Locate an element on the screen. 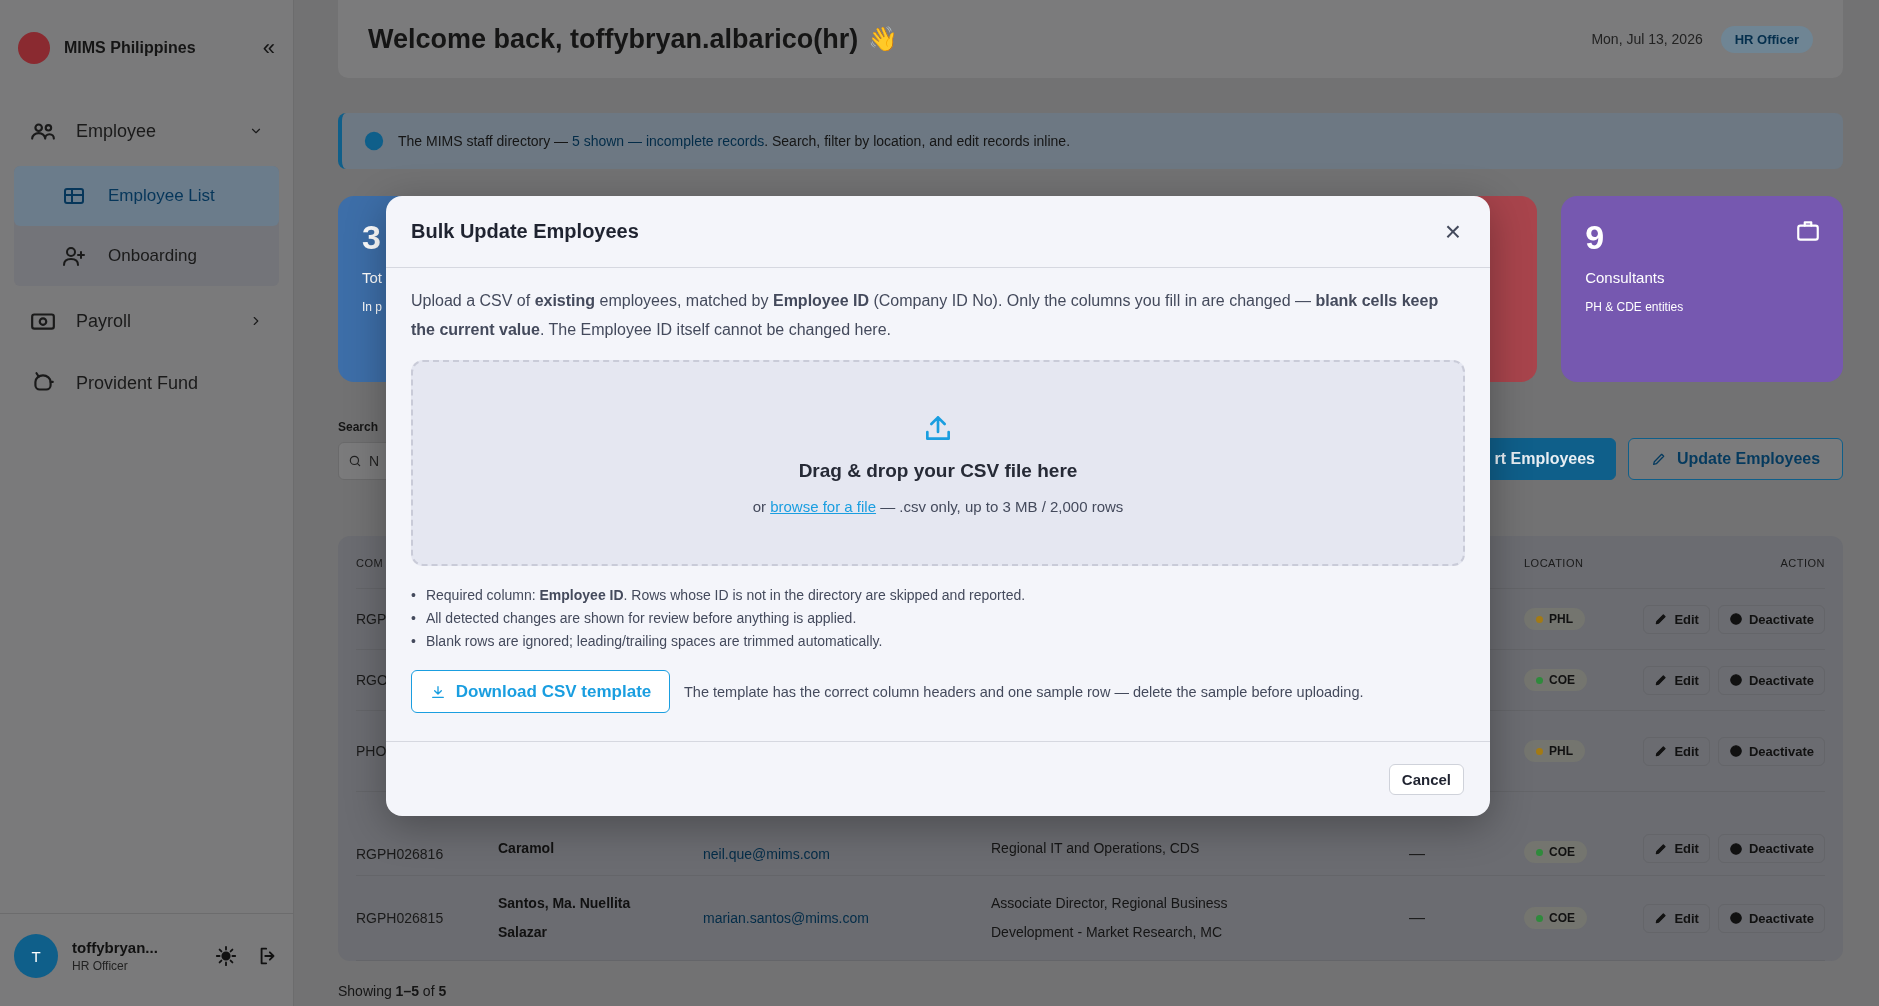  drop-zone-title: Drag & drop your CSV file here is located at coordinates (938, 470).